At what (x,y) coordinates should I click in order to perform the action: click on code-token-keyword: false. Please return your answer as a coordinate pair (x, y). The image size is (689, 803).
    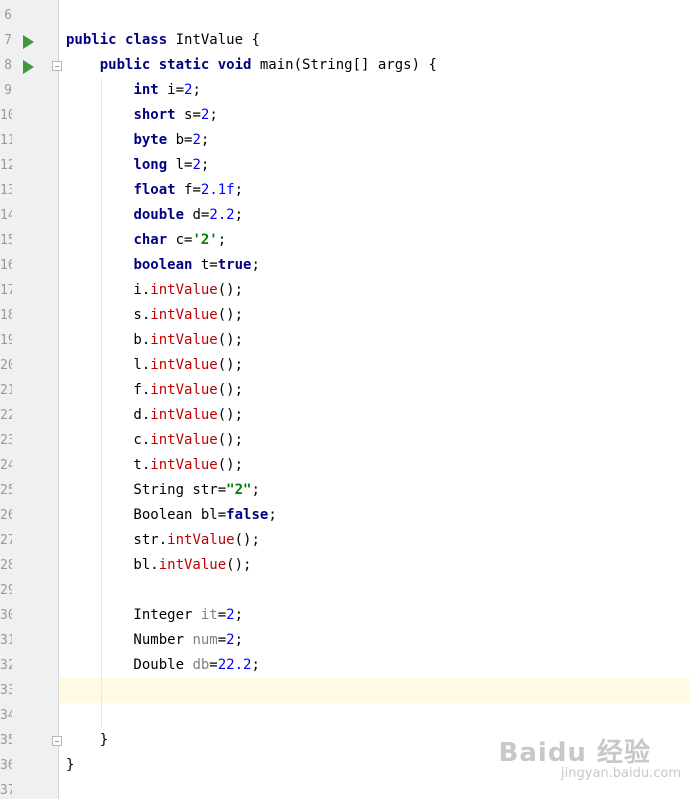
    Looking at the image, I should click on (247, 515).